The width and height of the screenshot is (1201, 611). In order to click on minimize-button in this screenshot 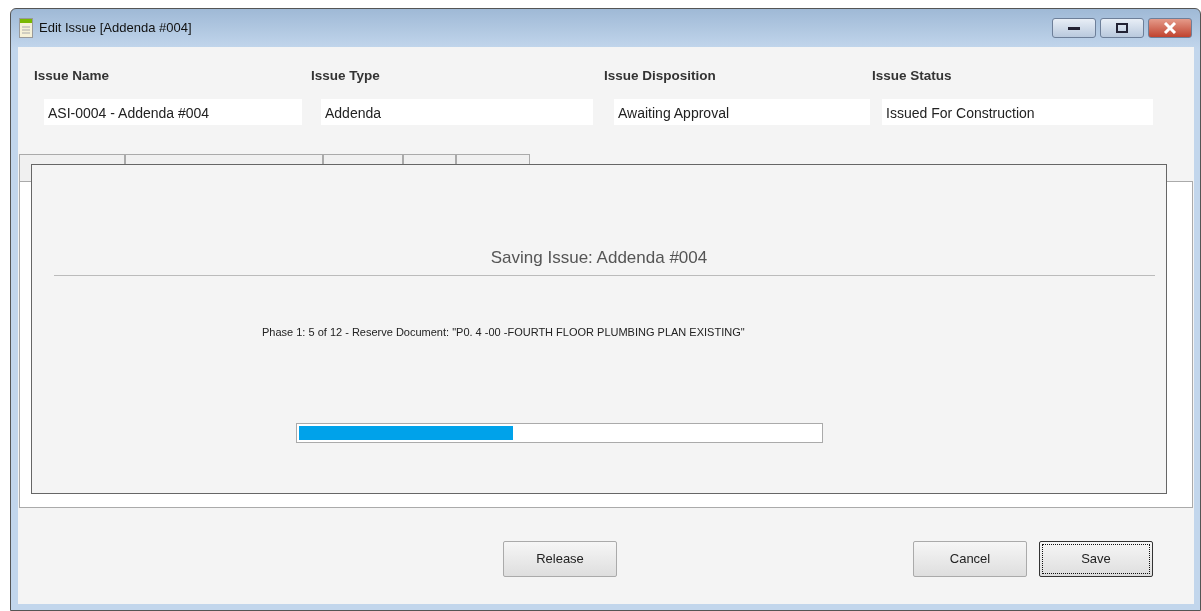, I will do `click(1074, 28)`.